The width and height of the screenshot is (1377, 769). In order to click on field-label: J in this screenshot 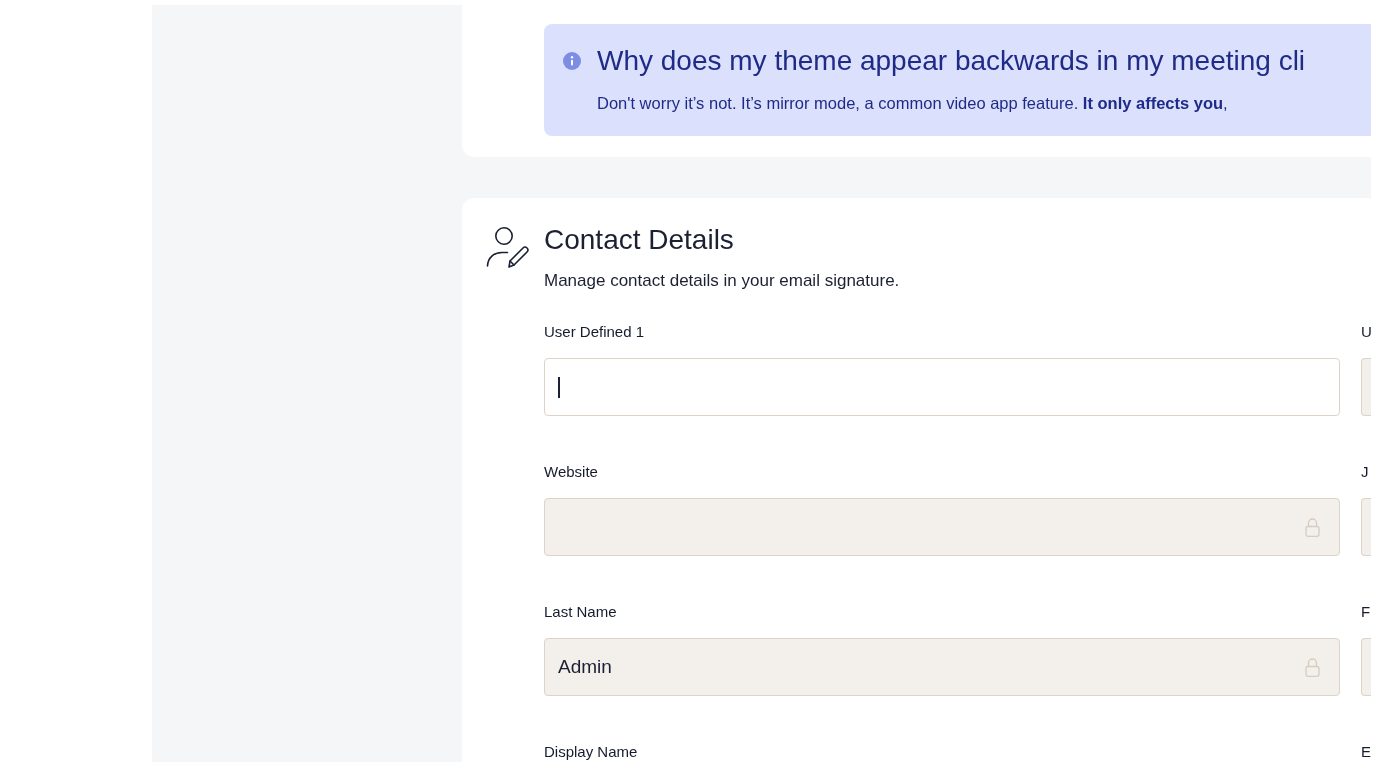, I will do `click(1365, 472)`.